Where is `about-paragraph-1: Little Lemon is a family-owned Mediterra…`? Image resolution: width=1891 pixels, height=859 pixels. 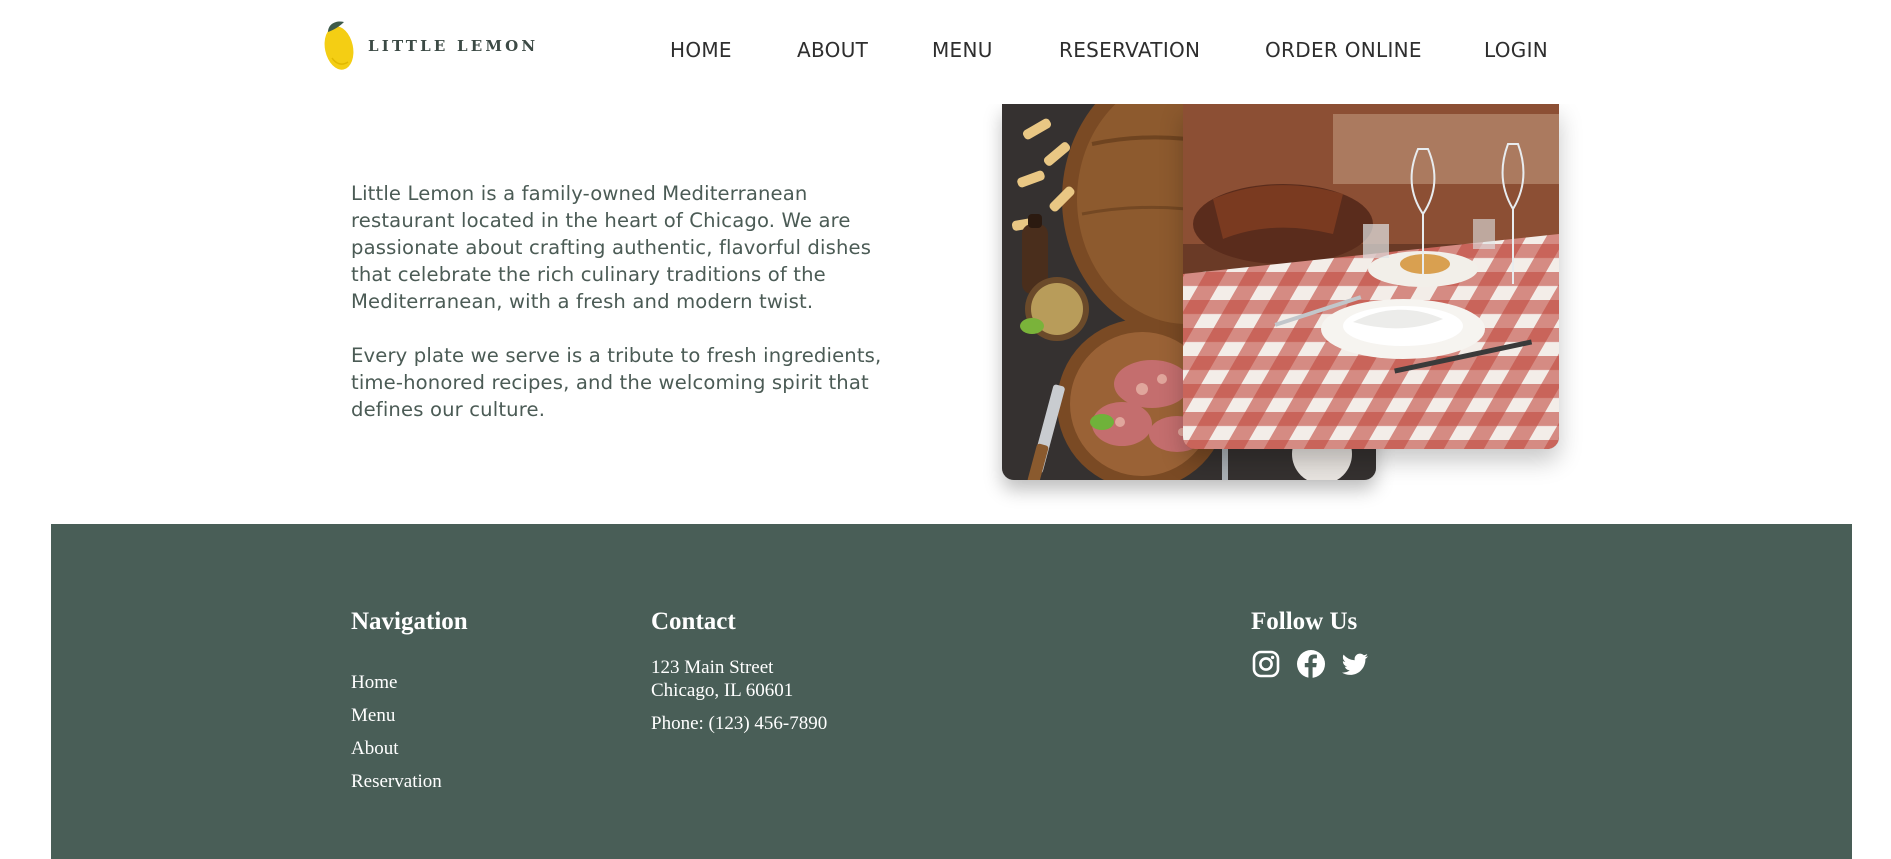 about-paragraph-1: Little Lemon is a family-owned Mediterra… is located at coordinates (611, 247).